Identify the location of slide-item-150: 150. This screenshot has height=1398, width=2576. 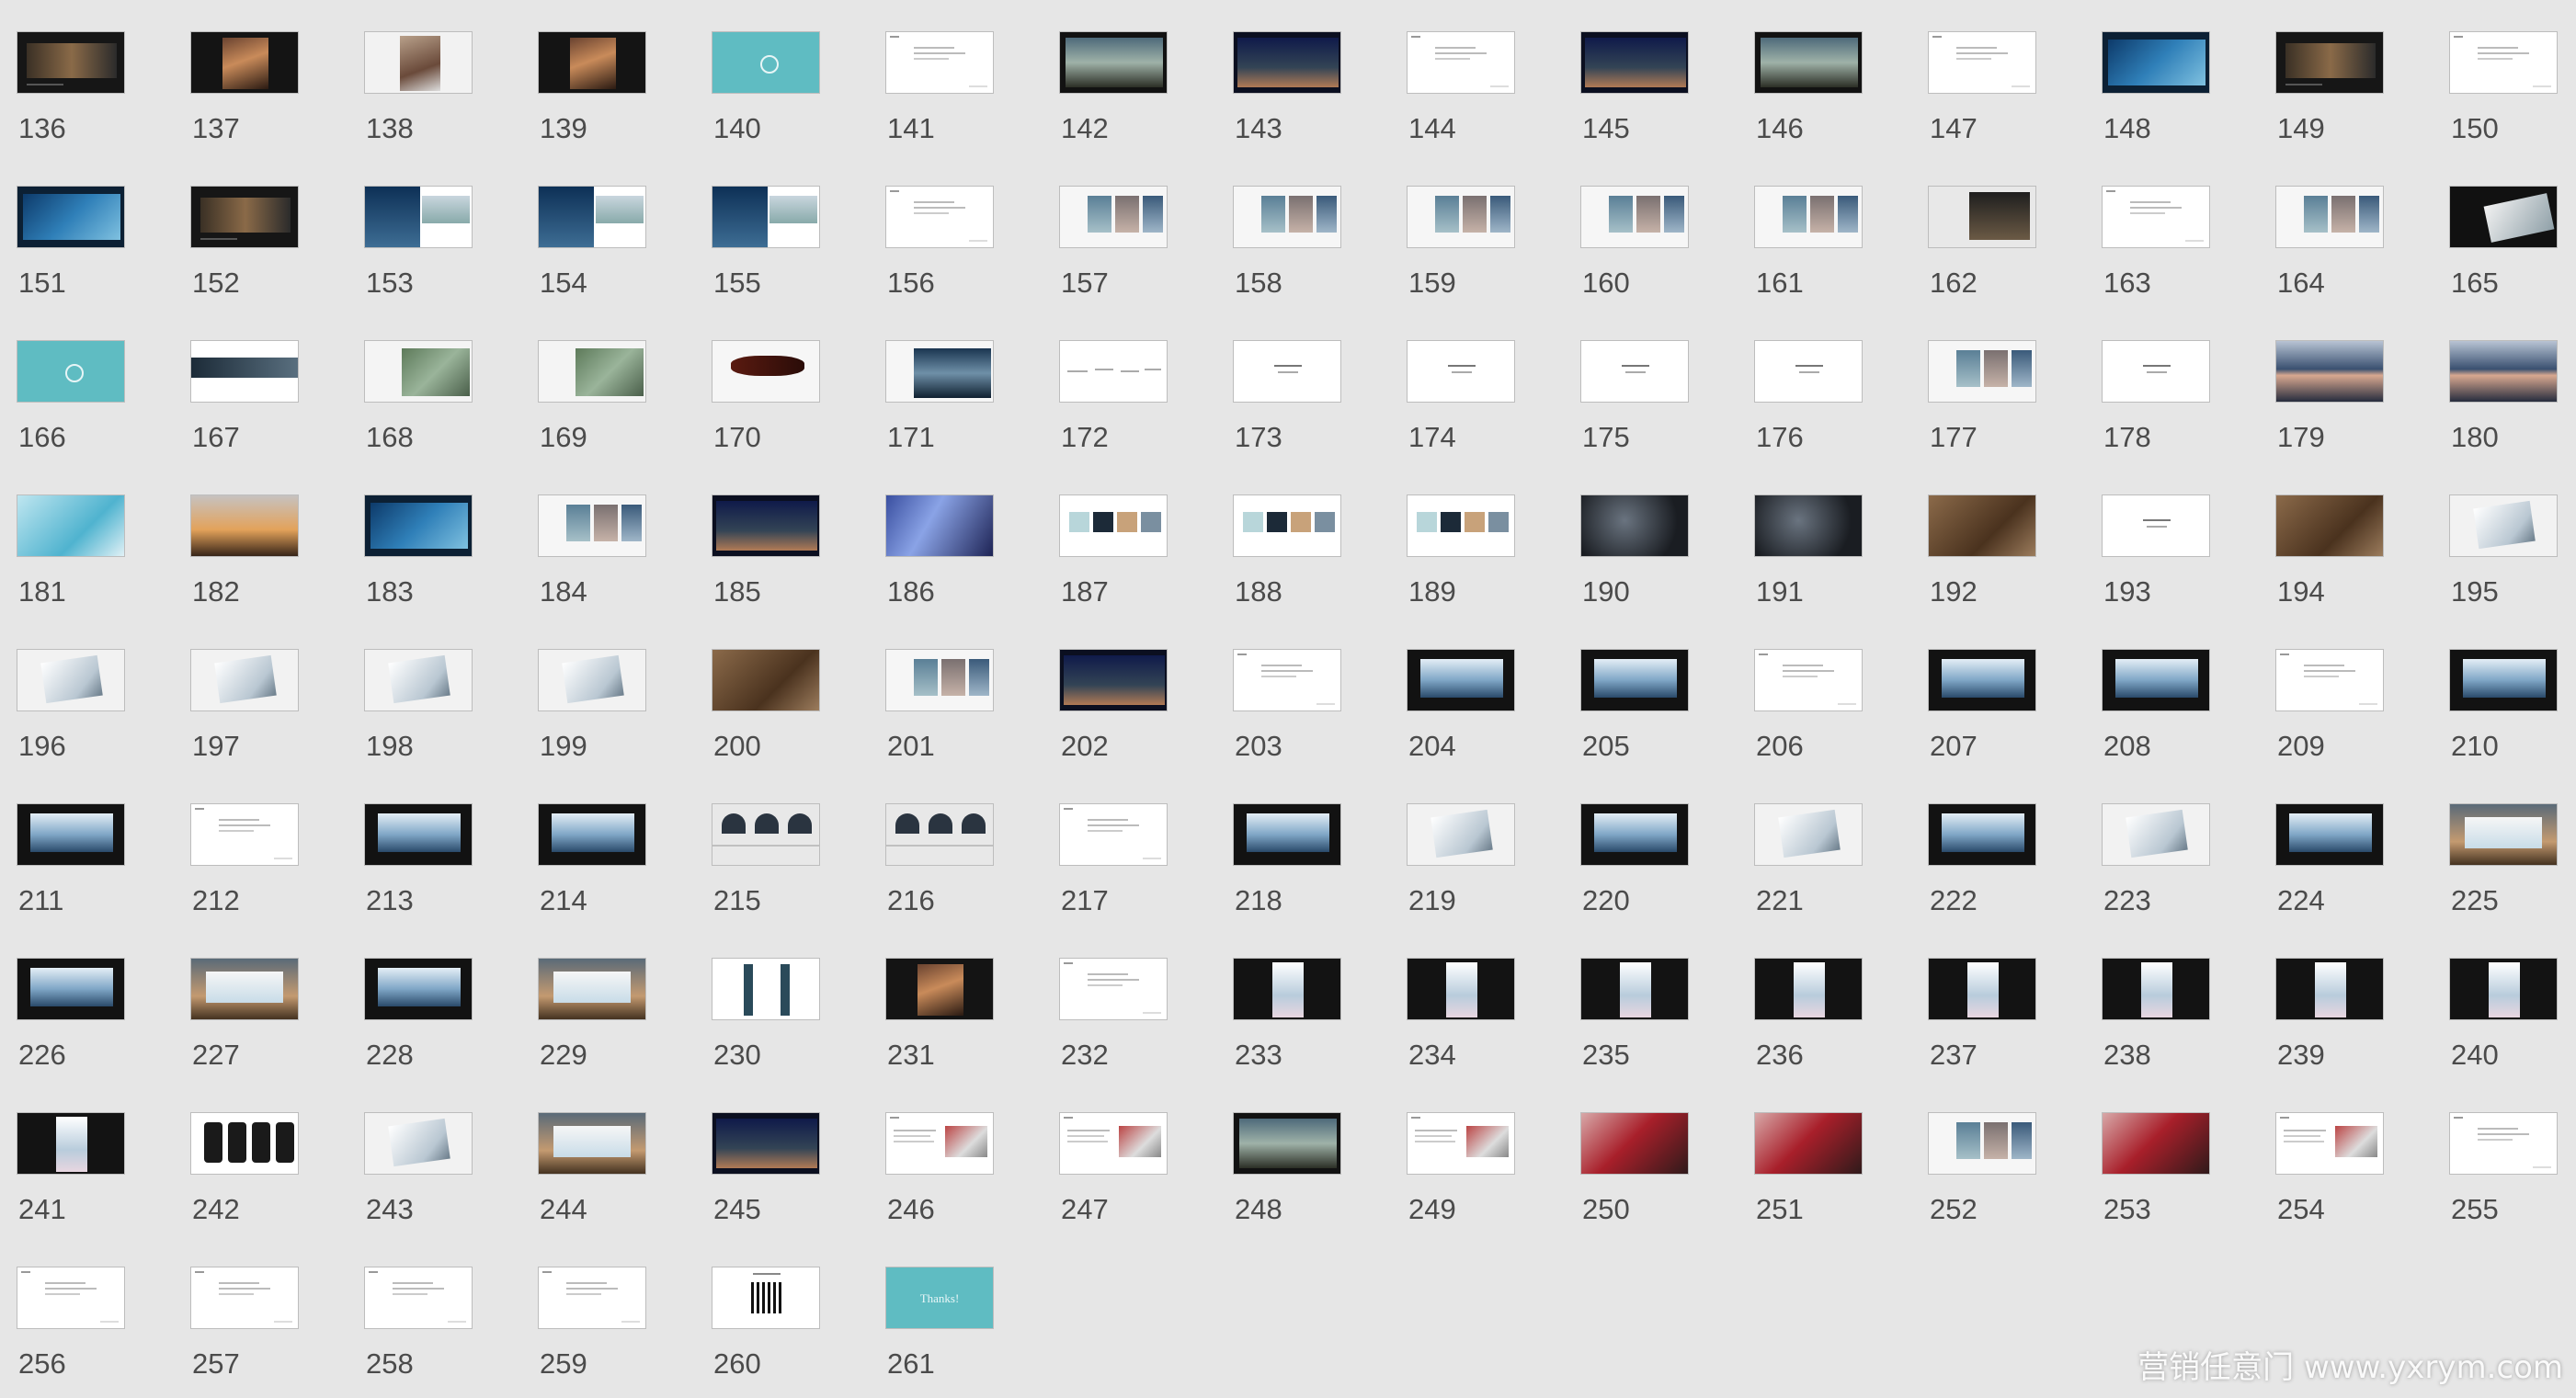
(2505, 74).